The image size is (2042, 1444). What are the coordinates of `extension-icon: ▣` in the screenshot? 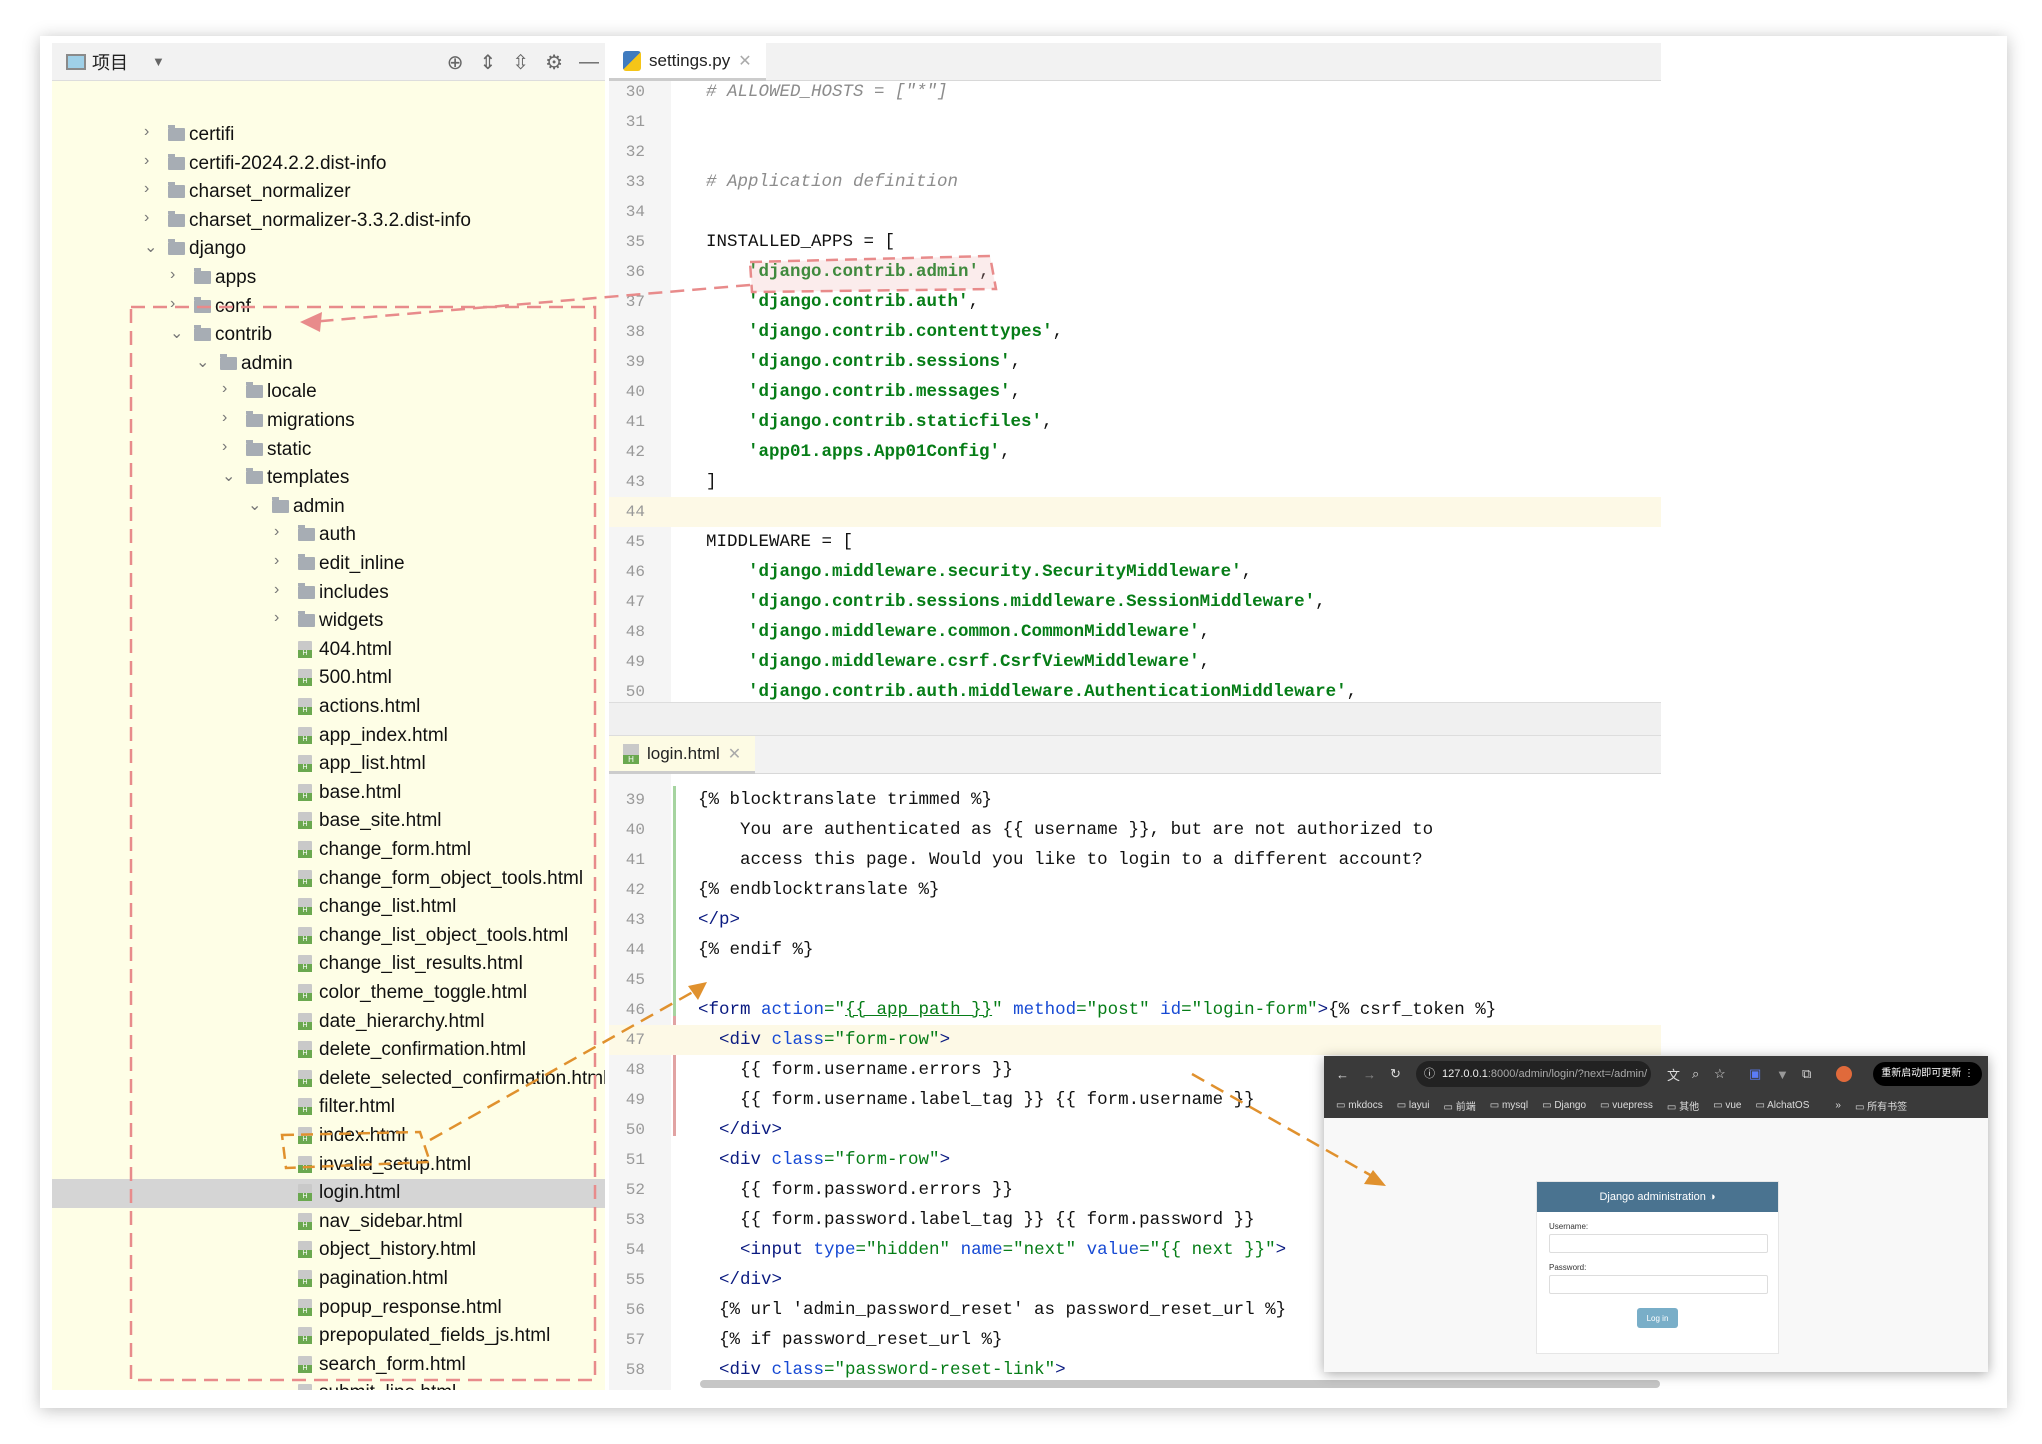 It's located at (1755, 1074).